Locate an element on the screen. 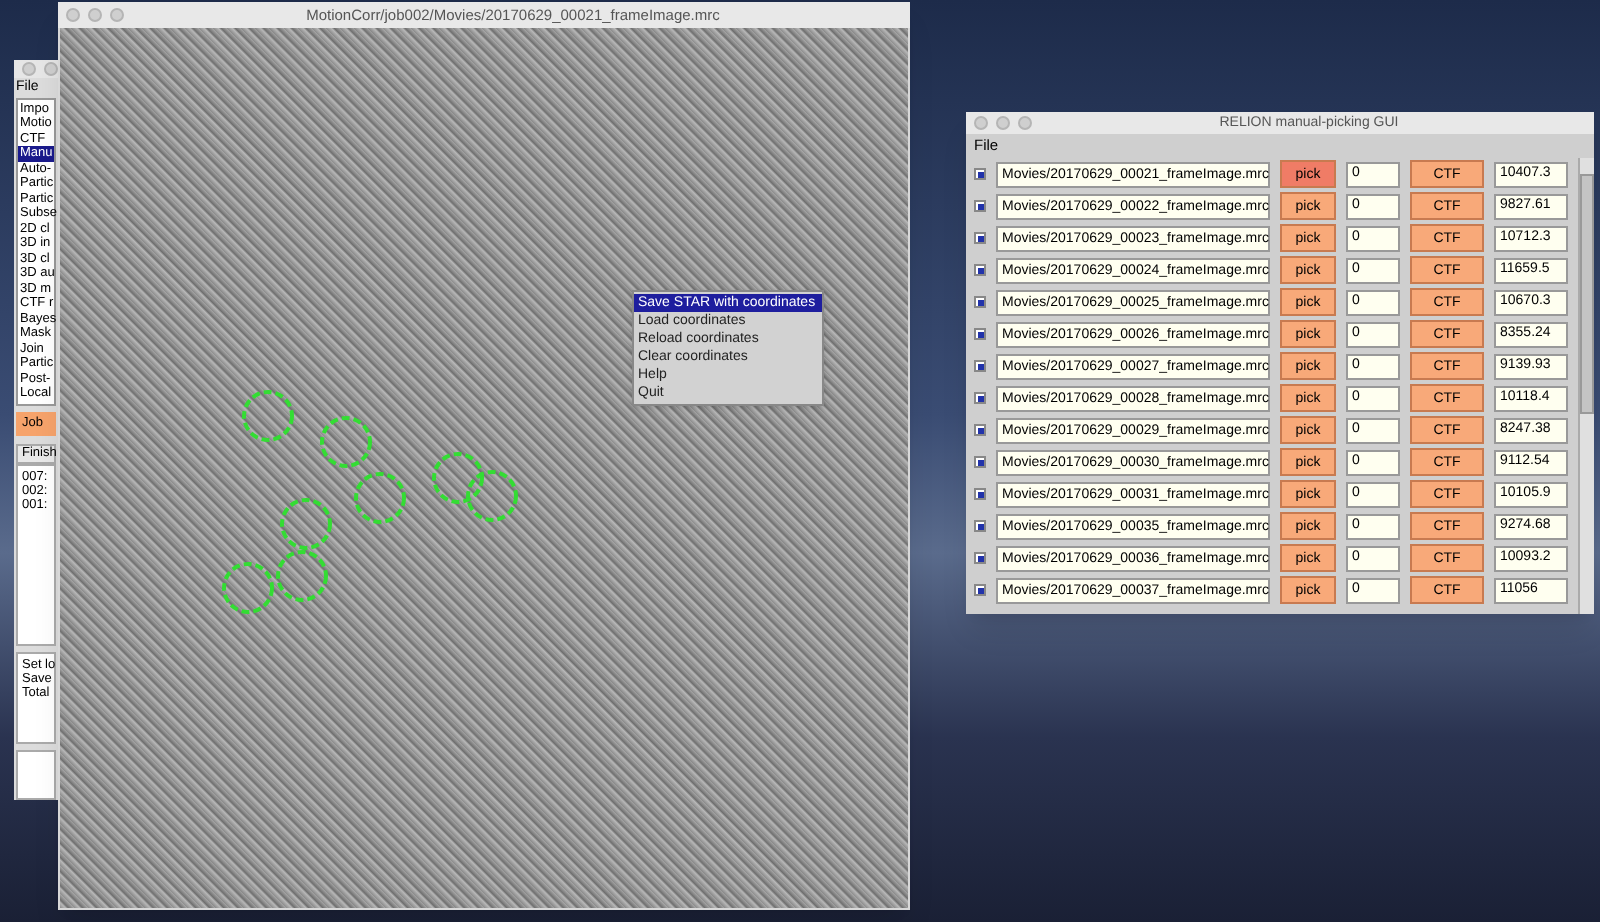 This screenshot has width=1600, height=922. error-panel is located at coordinates (36, 775).